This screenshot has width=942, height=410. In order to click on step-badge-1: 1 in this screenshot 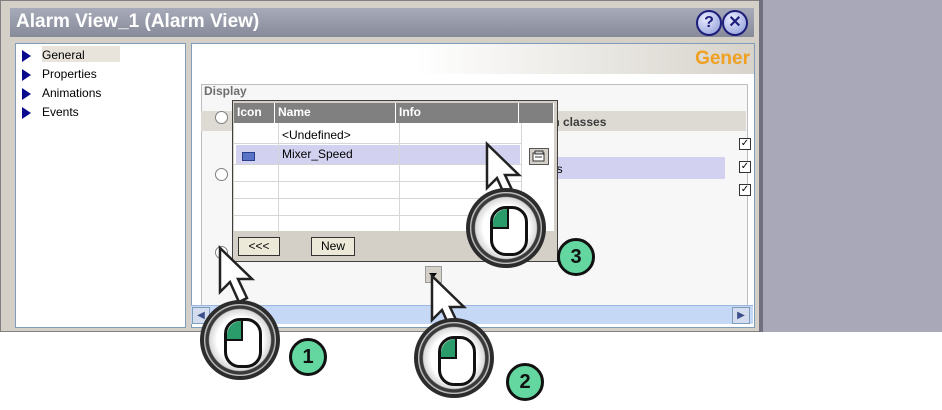, I will do `click(308, 357)`.